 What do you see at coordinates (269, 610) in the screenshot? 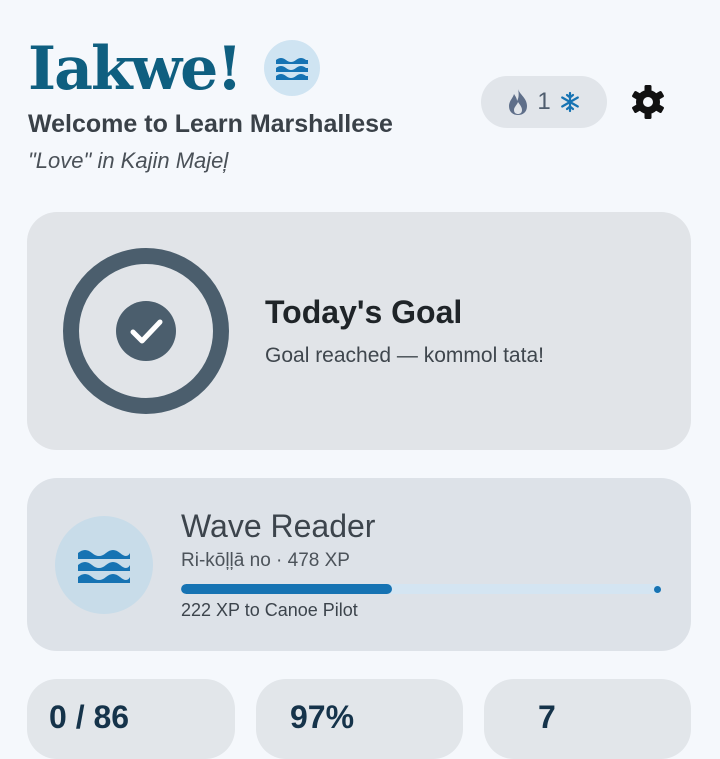
I see `level-next-text: 222 XP to Canoe Pilot` at bounding box center [269, 610].